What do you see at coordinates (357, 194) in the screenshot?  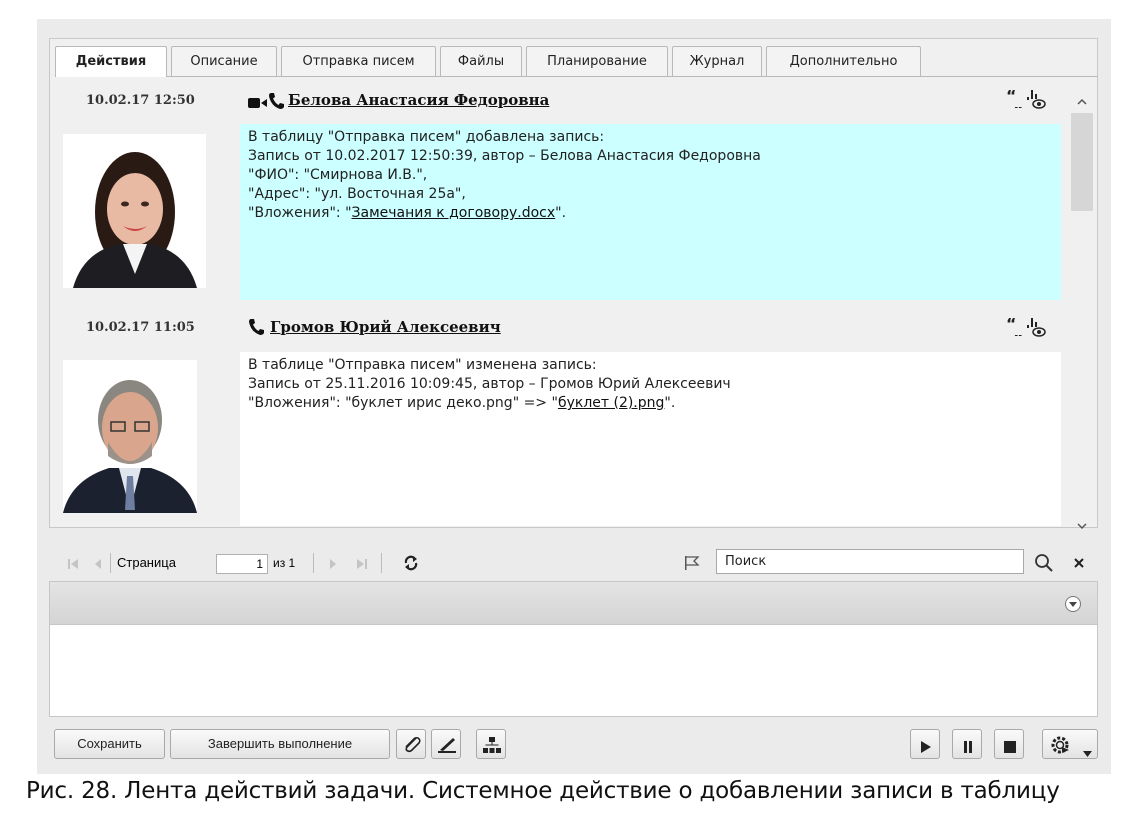 I see `message-line: "Адрес": "ул. Восточная 25а",` at bounding box center [357, 194].